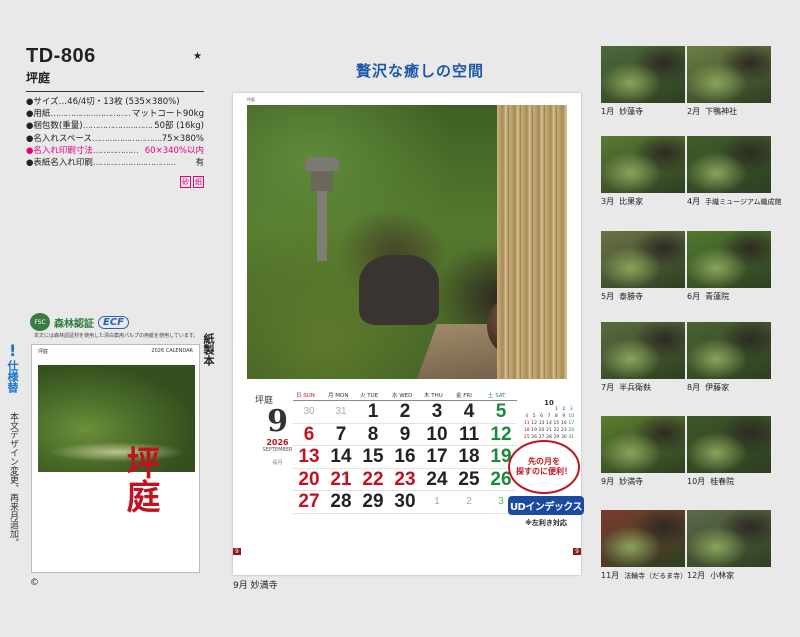  Describe the element at coordinates (309, 502) in the screenshot. I see `day-cell: 27` at that location.